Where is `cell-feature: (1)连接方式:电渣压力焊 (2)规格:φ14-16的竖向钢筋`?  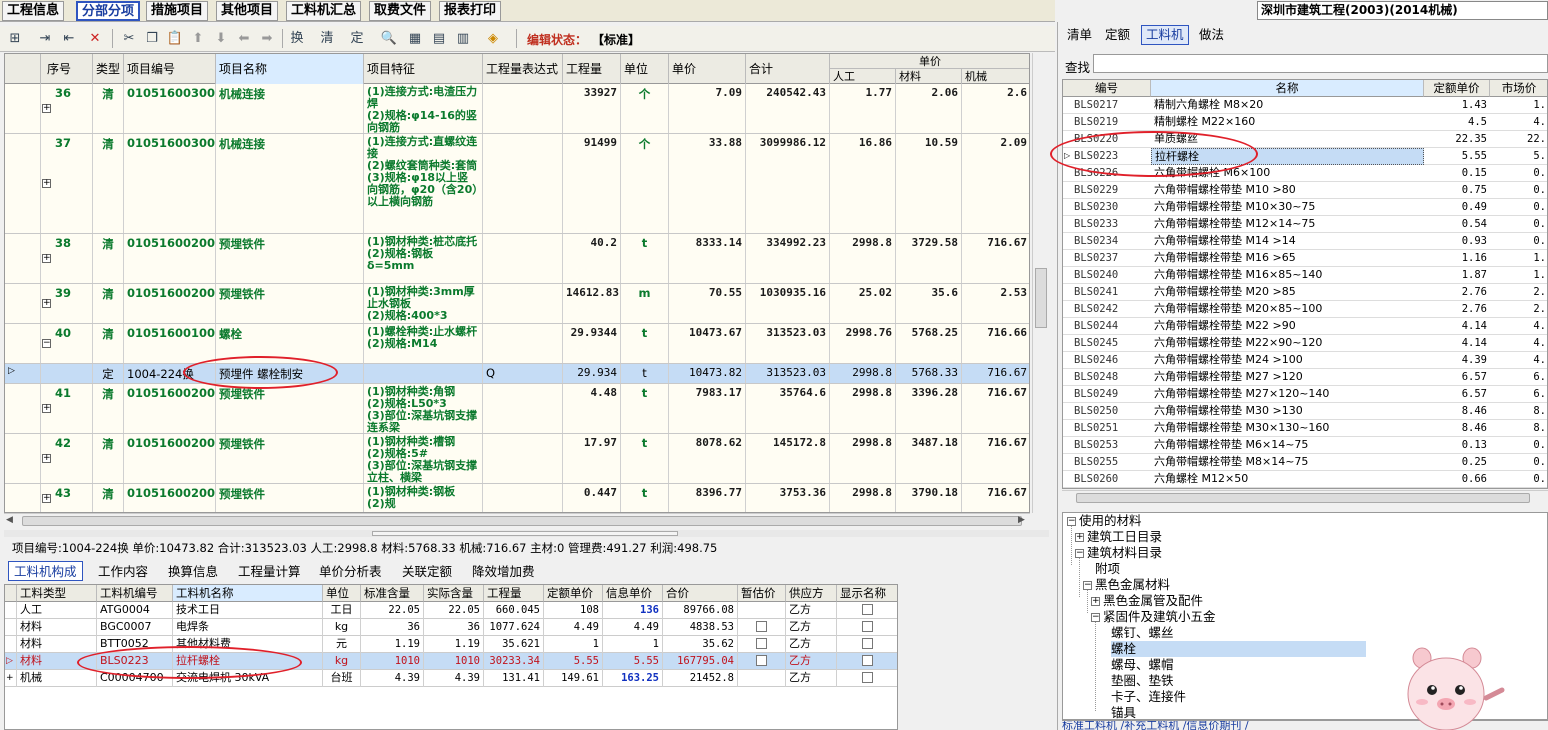
cell-feature: (1)连接方式:电渣压力焊 (2)规格:φ14-16的竖向钢筋 is located at coordinates (423, 108).